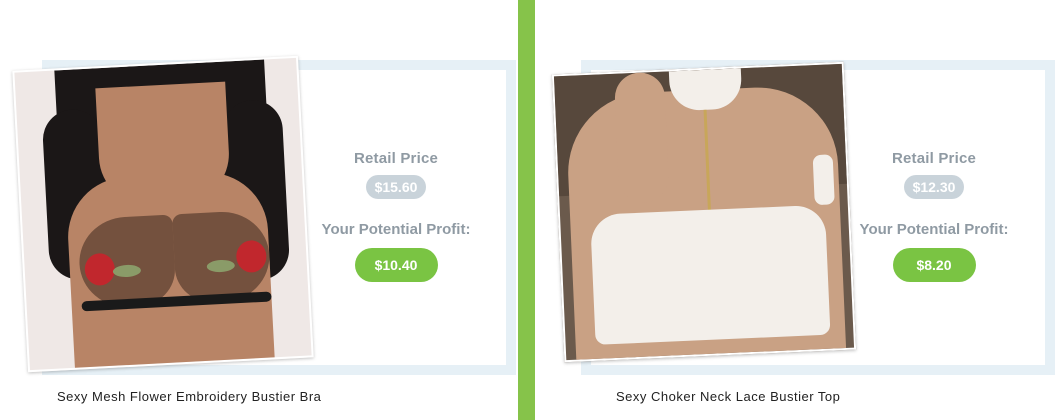 This screenshot has height=420, width=1055. Describe the element at coordinates (189, 396) in the screenshot. I see `product-title: Sexy Mesh Flower Embroidery Bustier Bra` at that location.